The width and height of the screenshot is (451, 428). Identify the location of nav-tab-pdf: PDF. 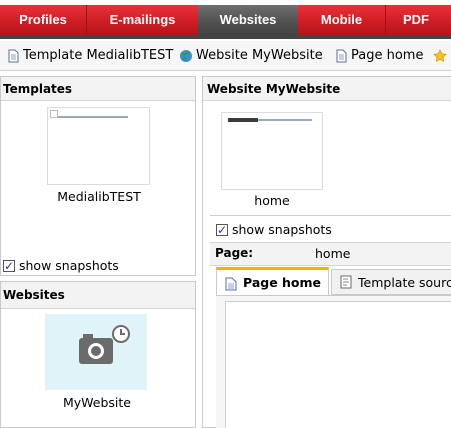
(416, 20).